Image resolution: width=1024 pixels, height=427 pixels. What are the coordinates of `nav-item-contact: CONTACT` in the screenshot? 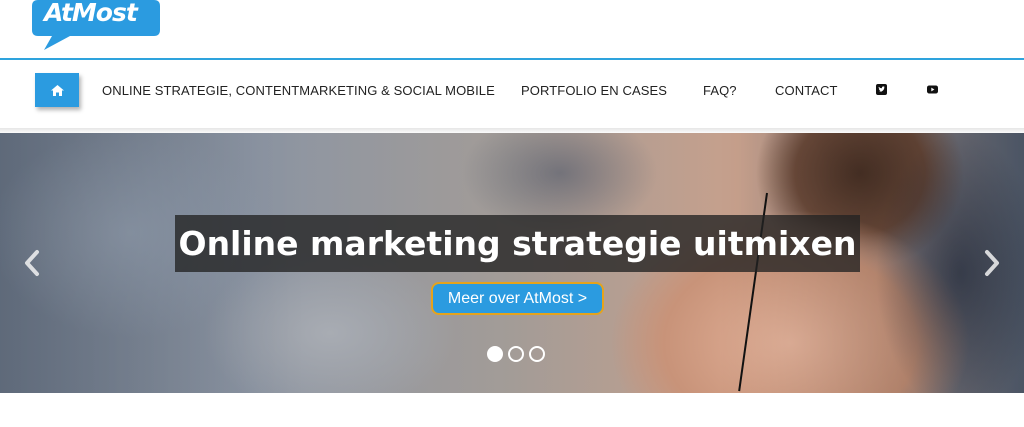 It's located at (806, 90).